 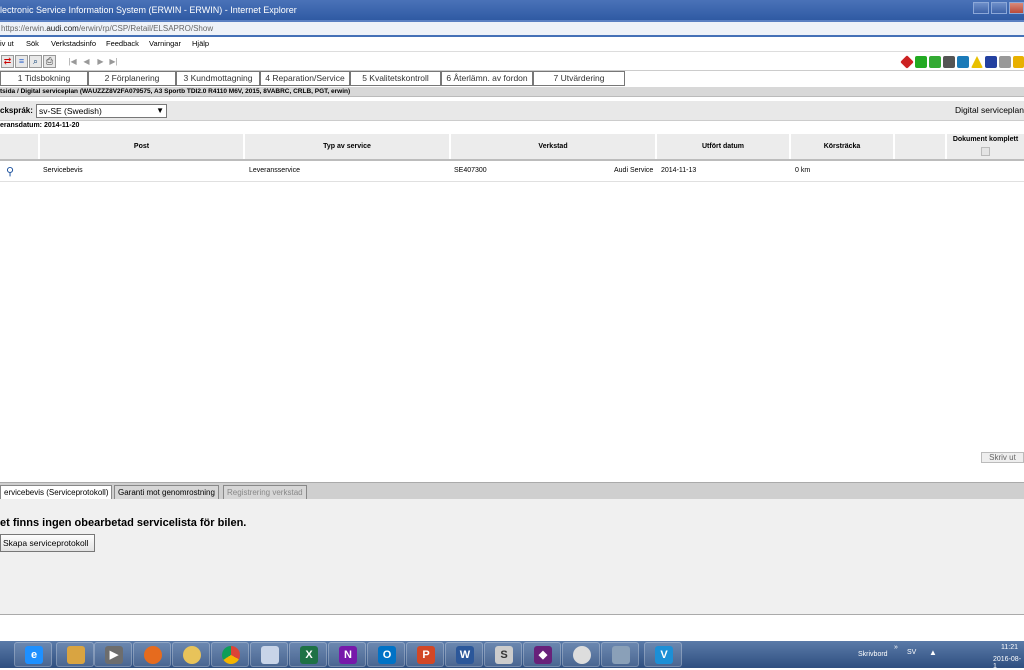 What do you see at coordinates (152, 654) in the screenshot?
I see `firefox-icon` at bounding box center [152, 654].